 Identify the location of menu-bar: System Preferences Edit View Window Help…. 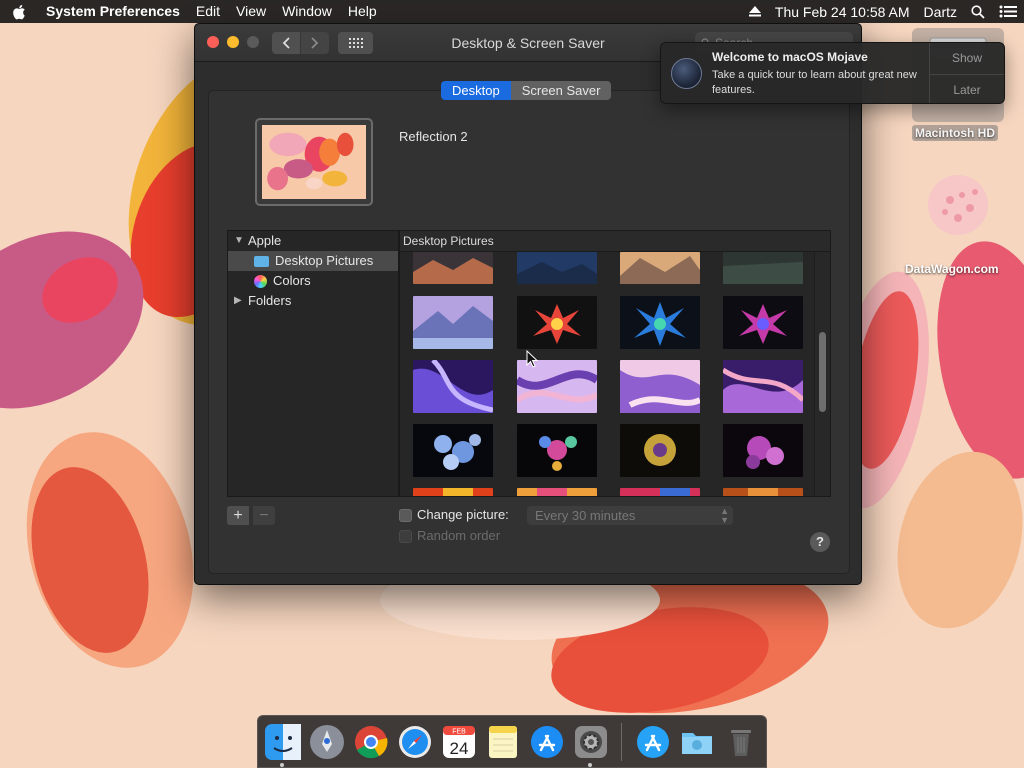
(512, 11).